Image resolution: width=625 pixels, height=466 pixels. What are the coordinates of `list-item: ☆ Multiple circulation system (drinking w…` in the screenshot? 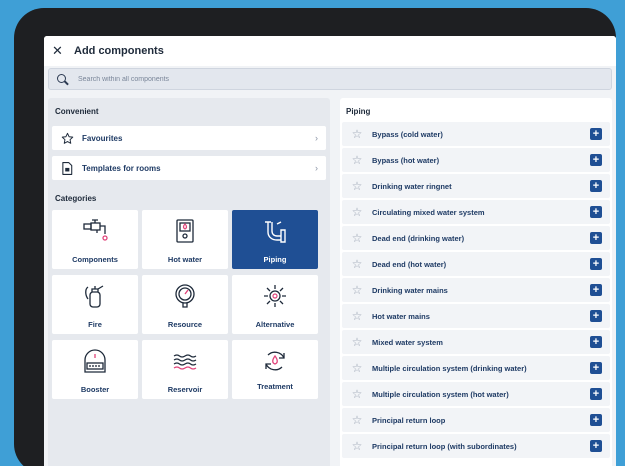 It's located at (476, 368).